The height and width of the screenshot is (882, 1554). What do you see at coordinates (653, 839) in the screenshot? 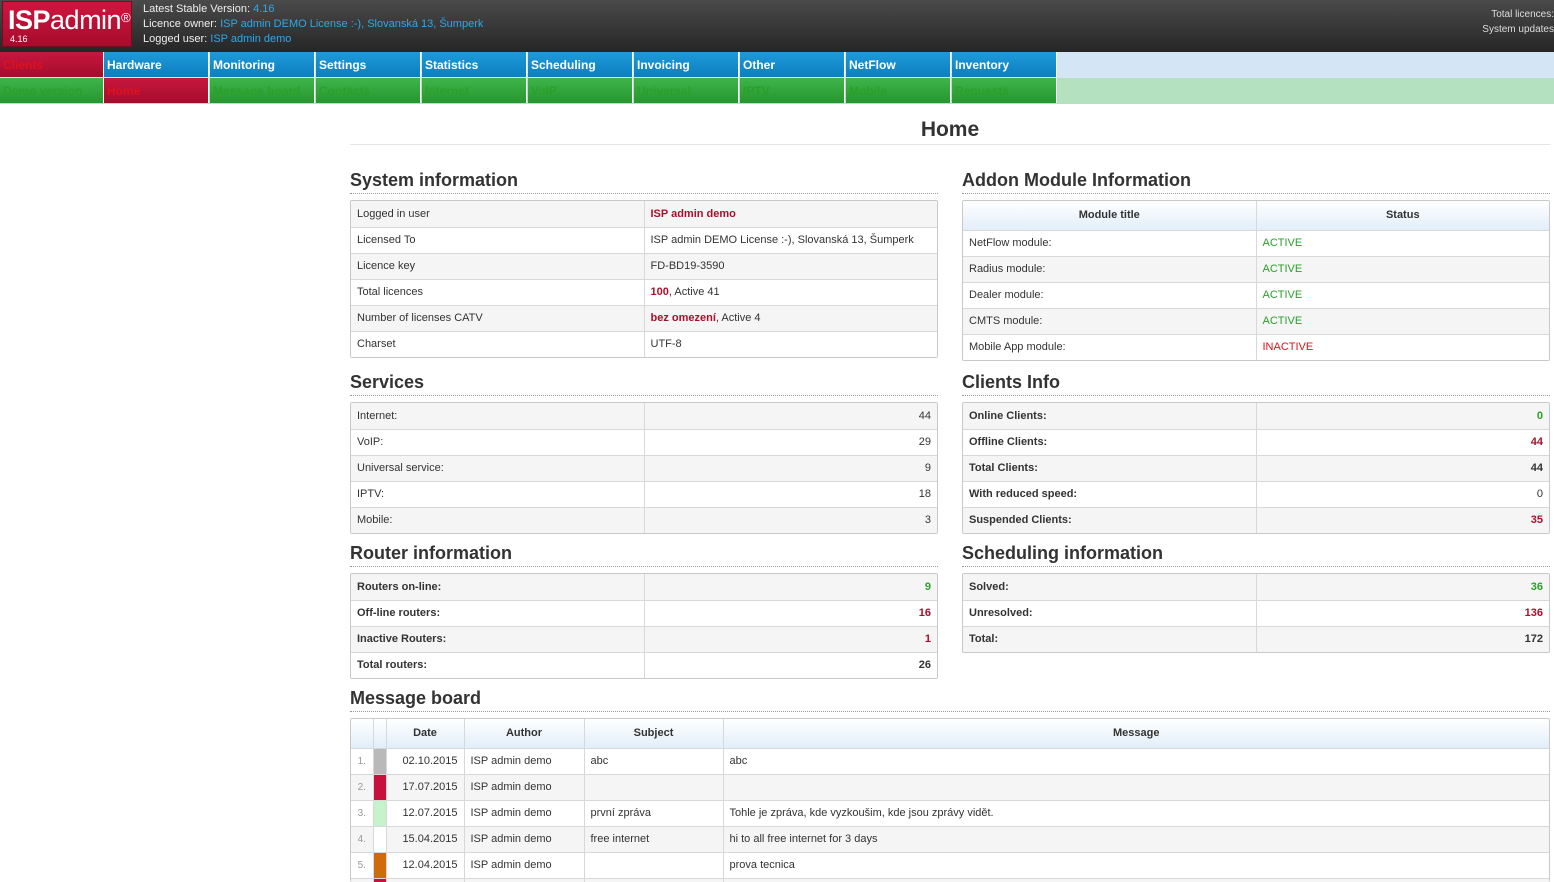
I see `message-subject: free internet` at bounding box center [653, 839].